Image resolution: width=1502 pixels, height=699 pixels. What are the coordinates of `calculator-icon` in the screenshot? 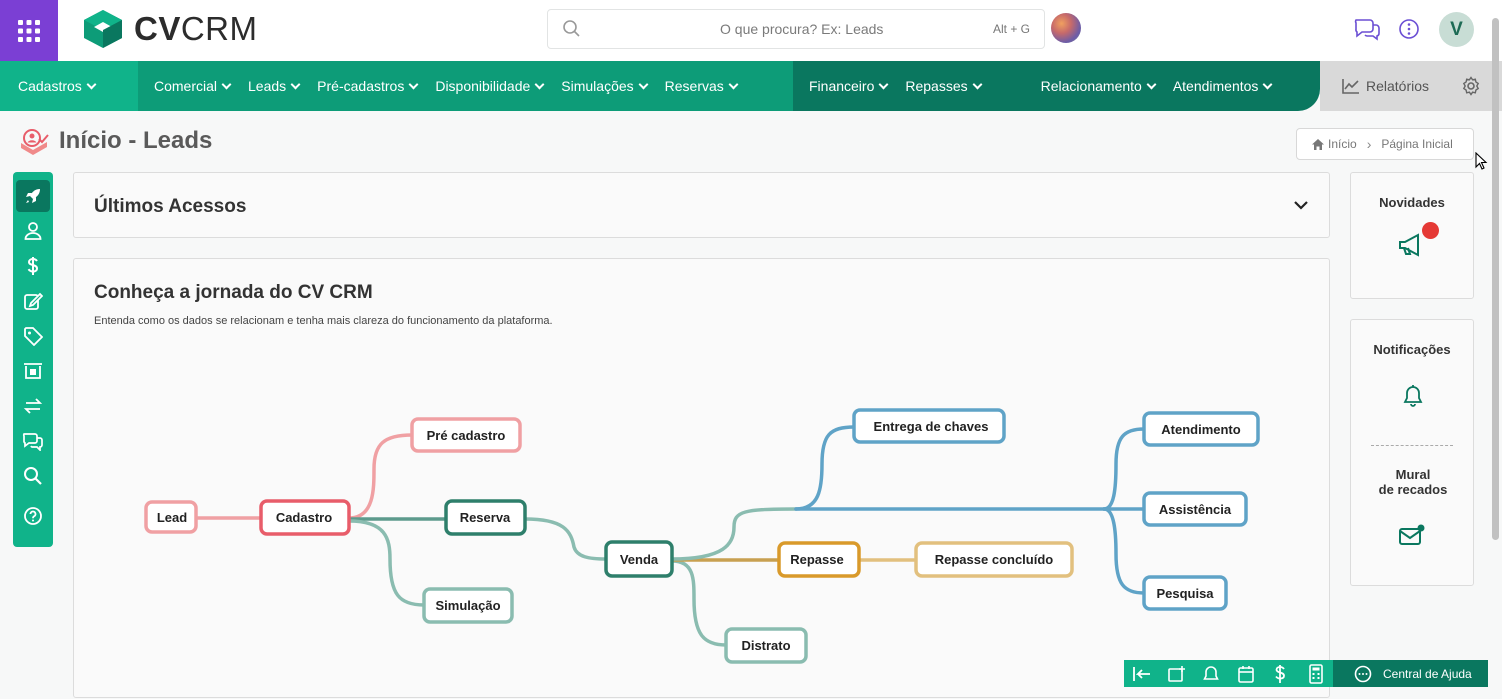 It's located at (1316, 674).